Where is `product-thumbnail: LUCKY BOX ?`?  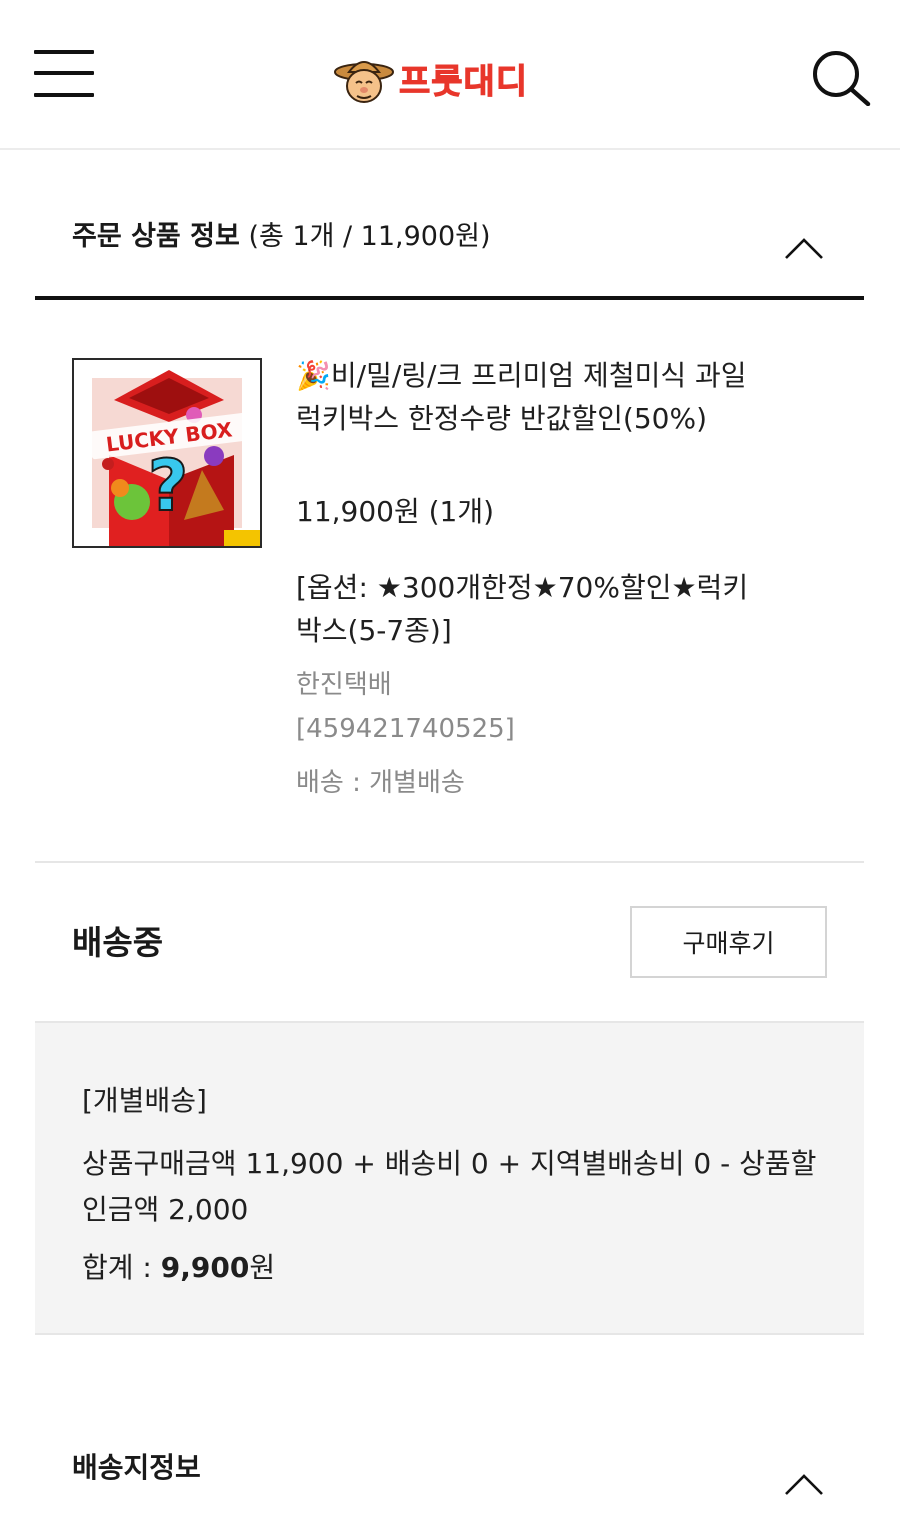 product-thumbnail: LUCKY BOX ? is located at coordinates (167, 453).